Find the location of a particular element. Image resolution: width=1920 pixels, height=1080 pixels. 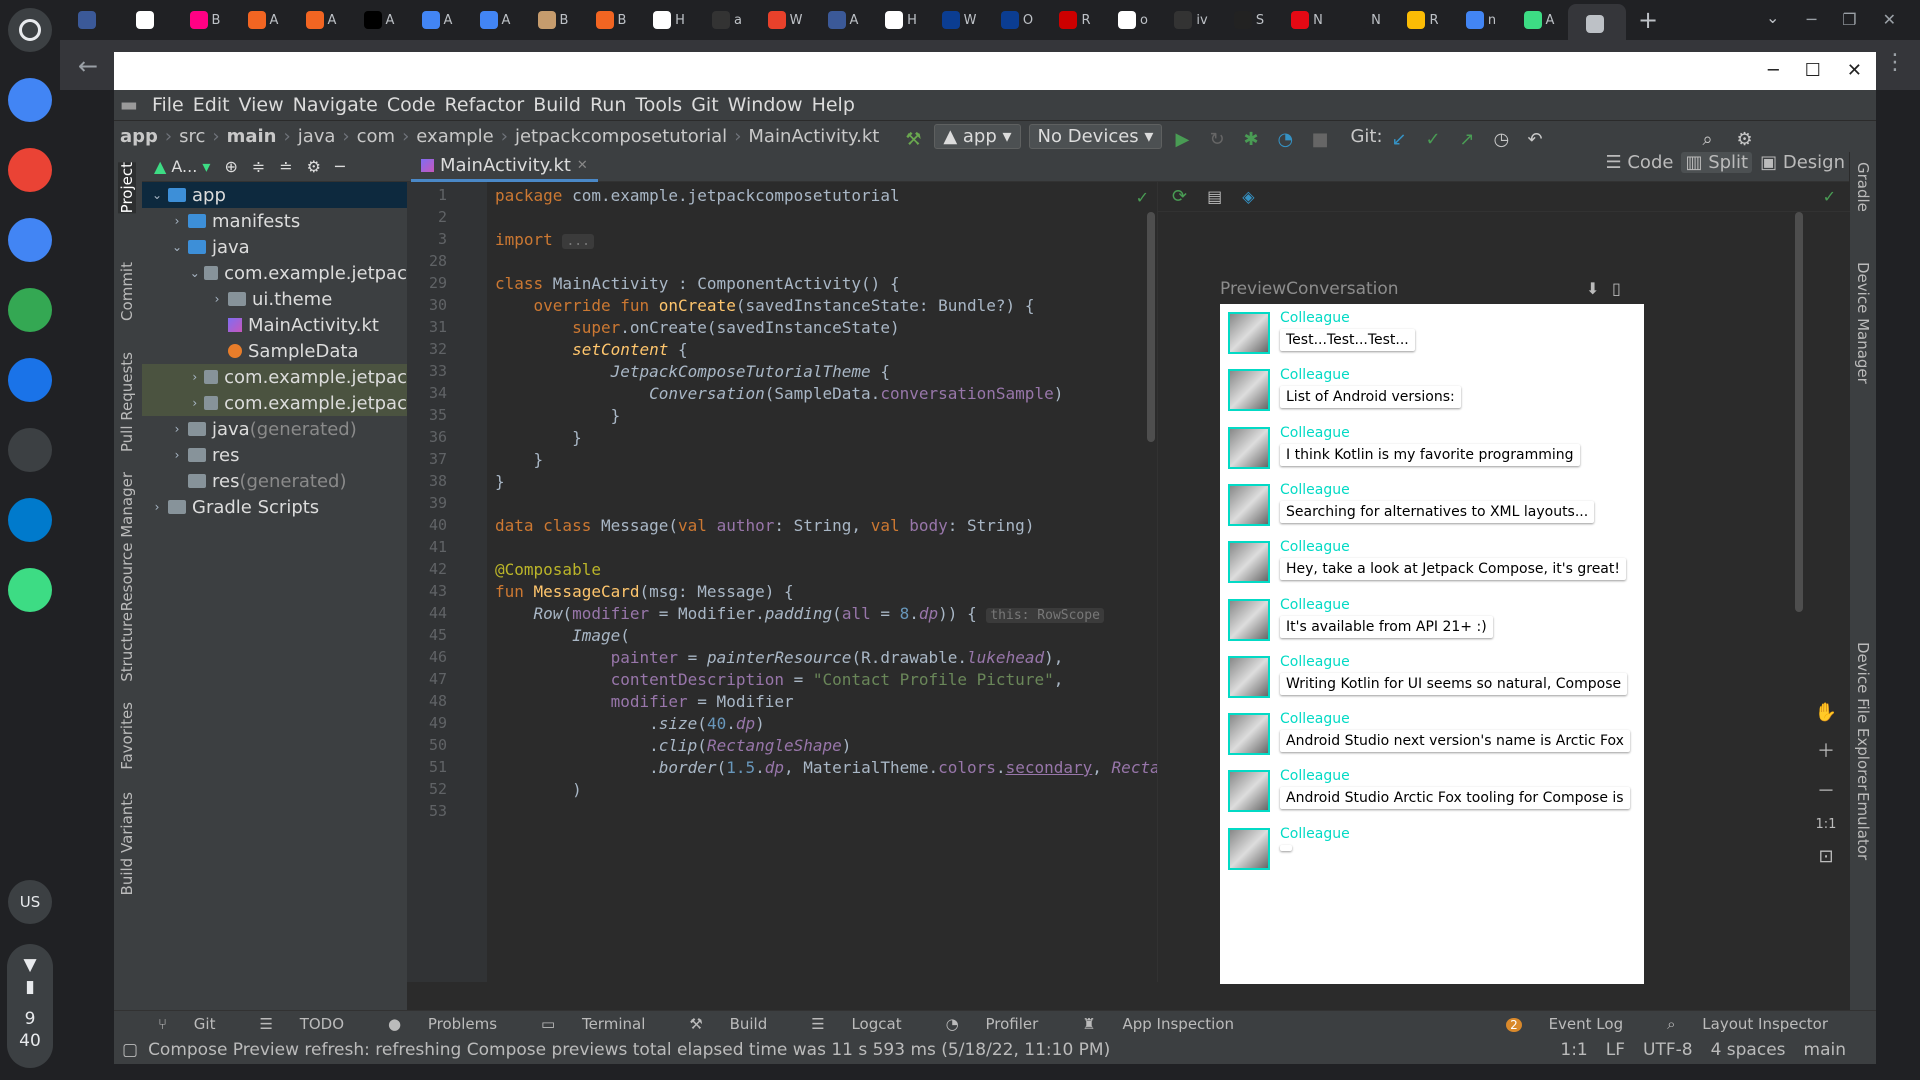

menu-file: File is located at coordinates (168, 105).